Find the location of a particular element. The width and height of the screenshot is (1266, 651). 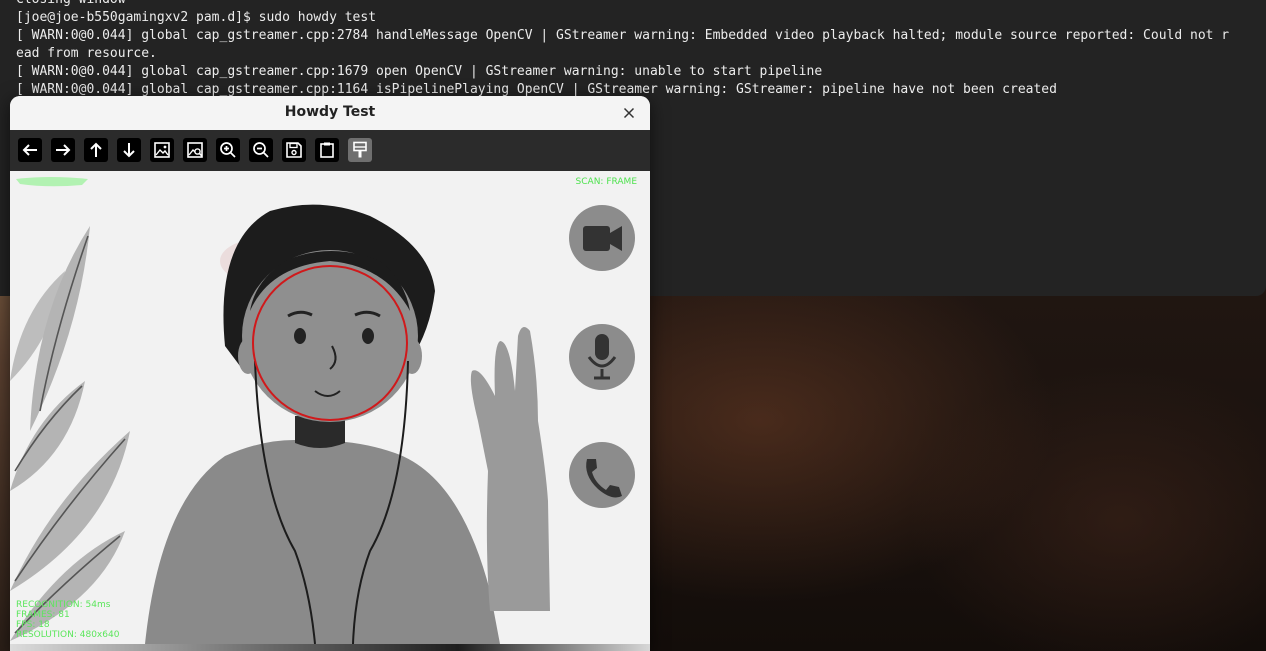

terminal-line: ead from resource. is located at coordinates (86, 53).